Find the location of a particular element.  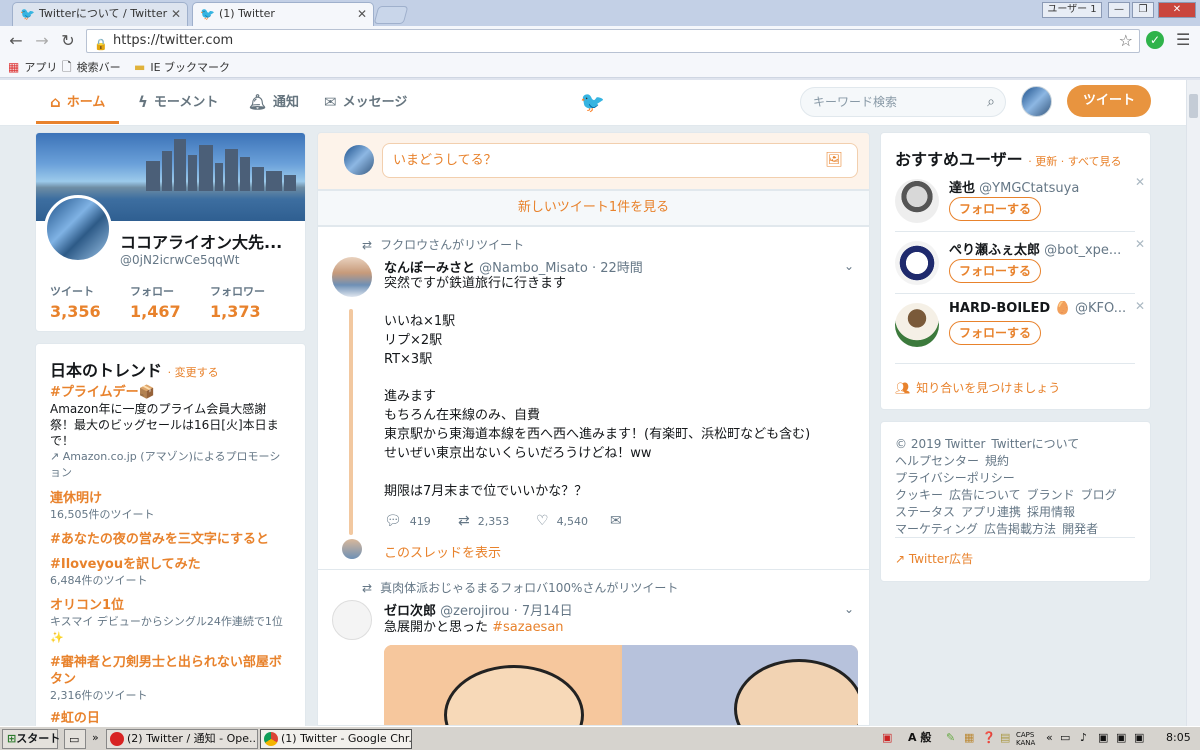

footer-link: 開発者 is located at coordinates (1080, 529).